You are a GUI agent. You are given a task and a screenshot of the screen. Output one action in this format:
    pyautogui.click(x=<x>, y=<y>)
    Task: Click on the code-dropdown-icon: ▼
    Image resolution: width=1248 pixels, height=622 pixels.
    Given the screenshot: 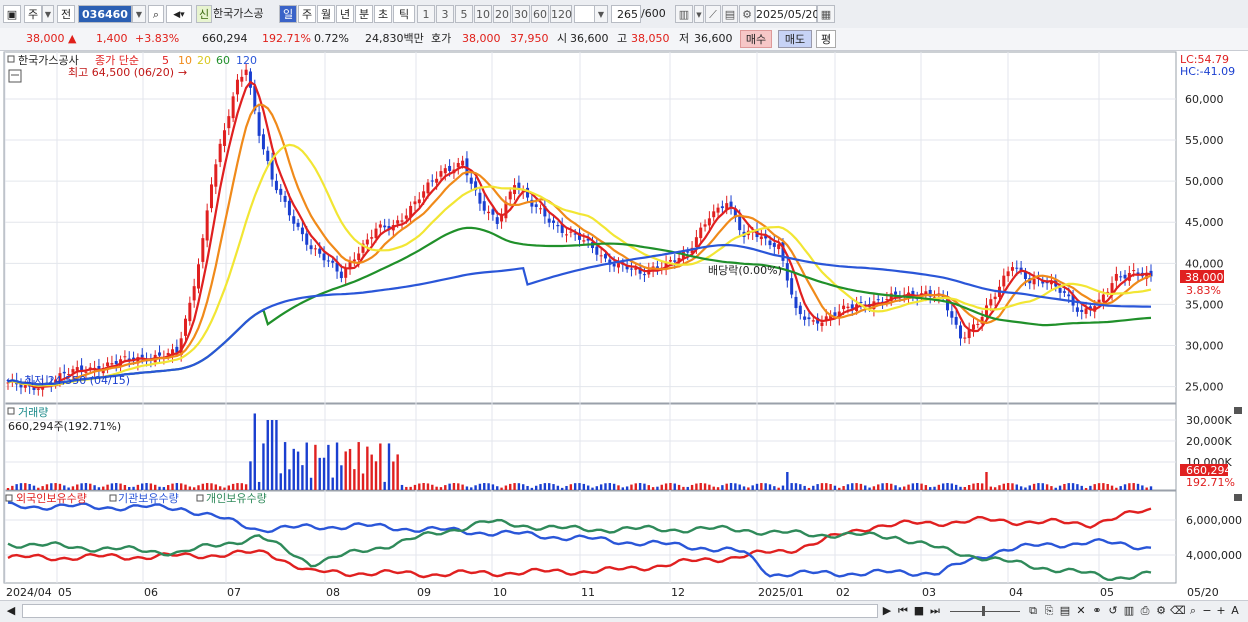 What is the action you would take?
    pyautogui.click(x=139, y=14)
    